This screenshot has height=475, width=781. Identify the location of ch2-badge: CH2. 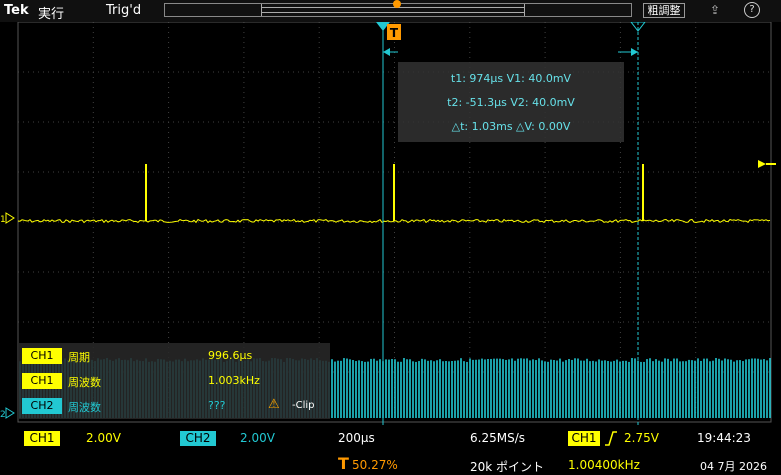
(198, 438).